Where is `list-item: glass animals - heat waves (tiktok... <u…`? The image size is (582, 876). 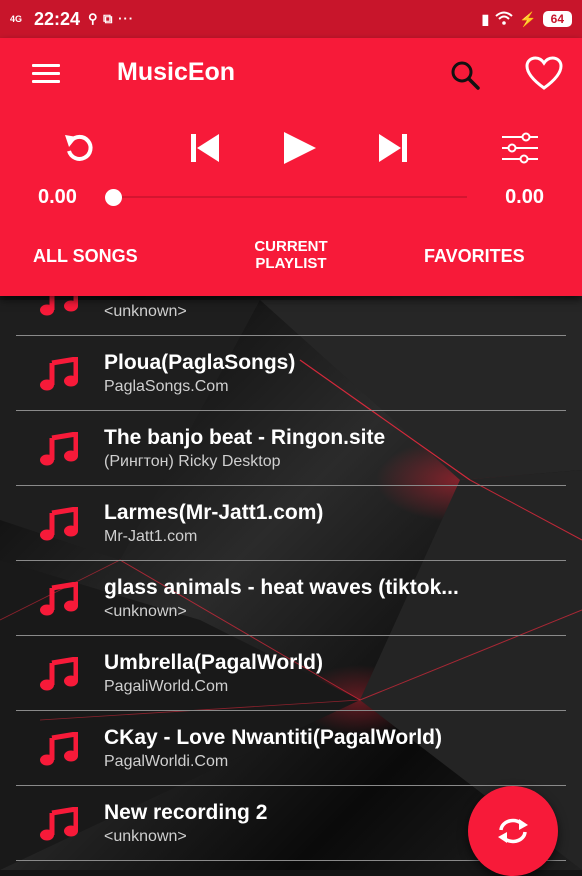
list-item: glass animals - heat waves (tiktok... <u… is located at coordinates (291, 598).